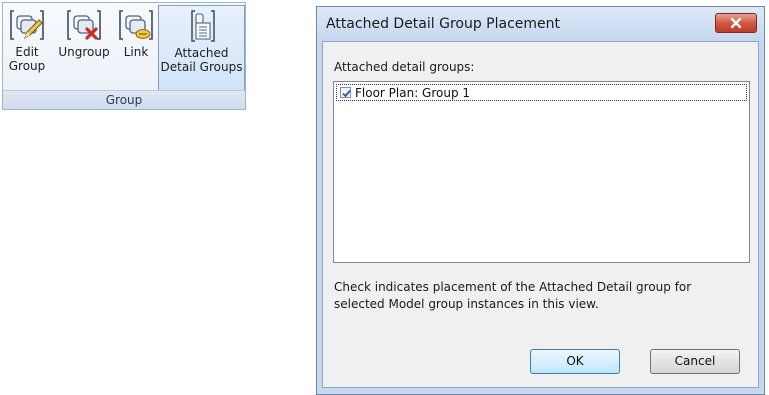 The height and width of the screenshot is (395, 769). Describe the element at coordinates (541, 92) in the screenshot. I see `list-item: Floor Plan: Group 1` at that location.